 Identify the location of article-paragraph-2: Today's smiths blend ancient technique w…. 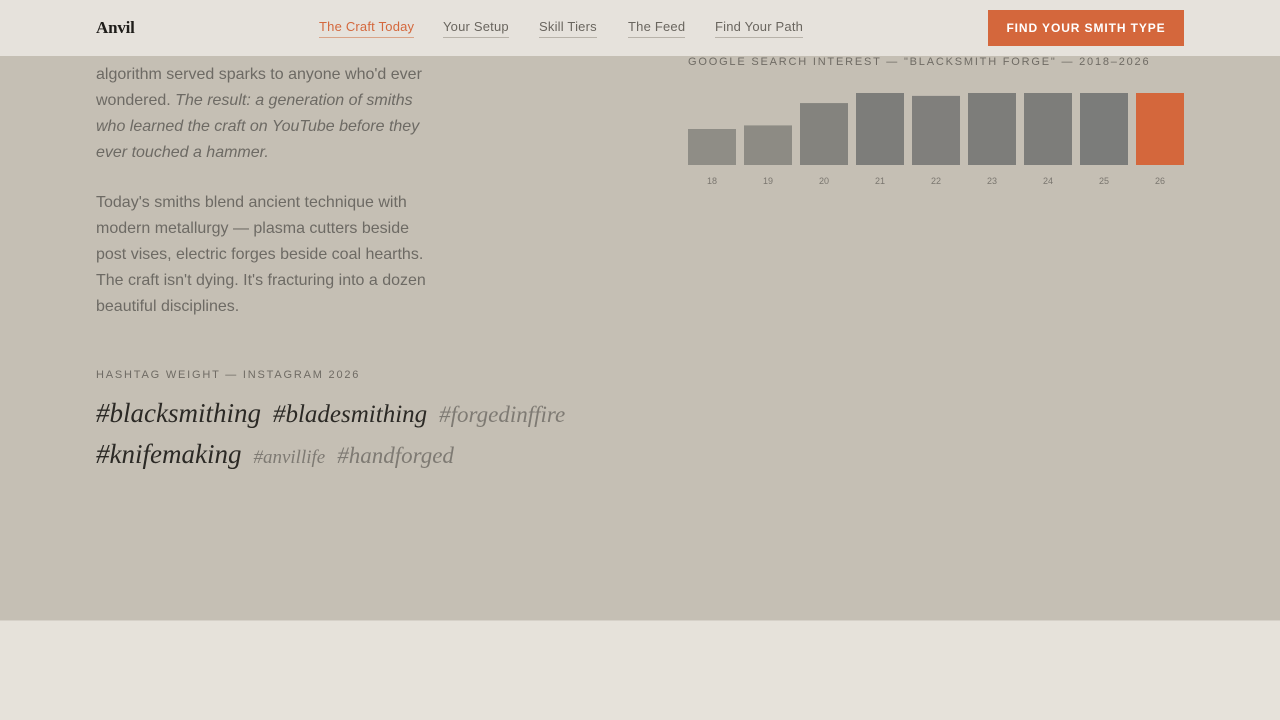
(261, 254).